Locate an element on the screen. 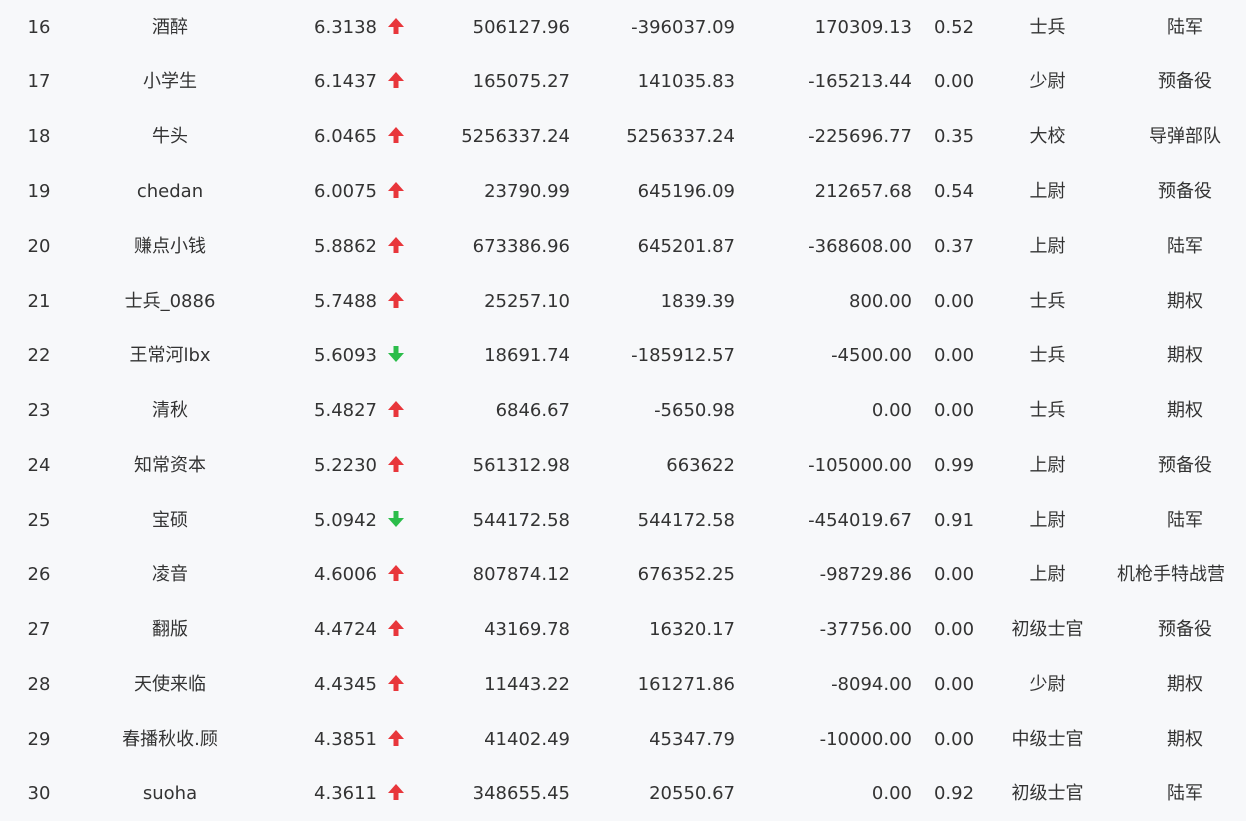 This screenshot has width=1246, height=821. value-2-cell: 645201.87 is located at coordinates (686, 246).